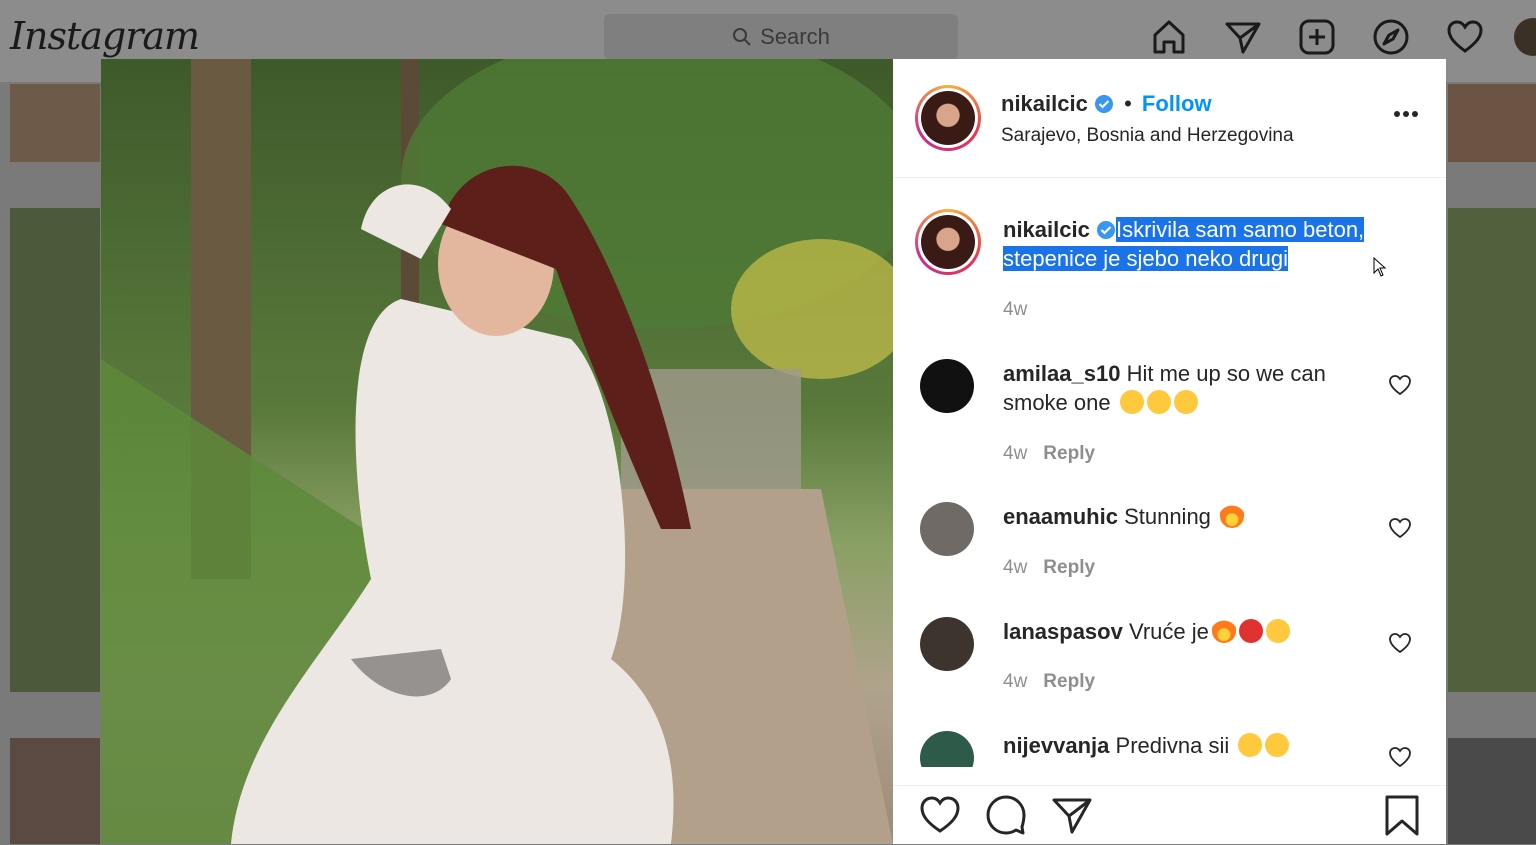  Describe the element at coordinates (1168, 631) in the screenshot. I see `comment-text: Vruće je` at that location.